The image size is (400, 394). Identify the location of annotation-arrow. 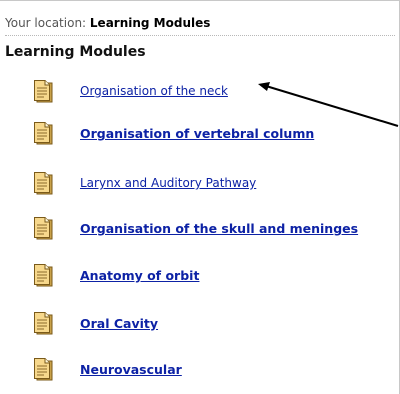
(328, 104).